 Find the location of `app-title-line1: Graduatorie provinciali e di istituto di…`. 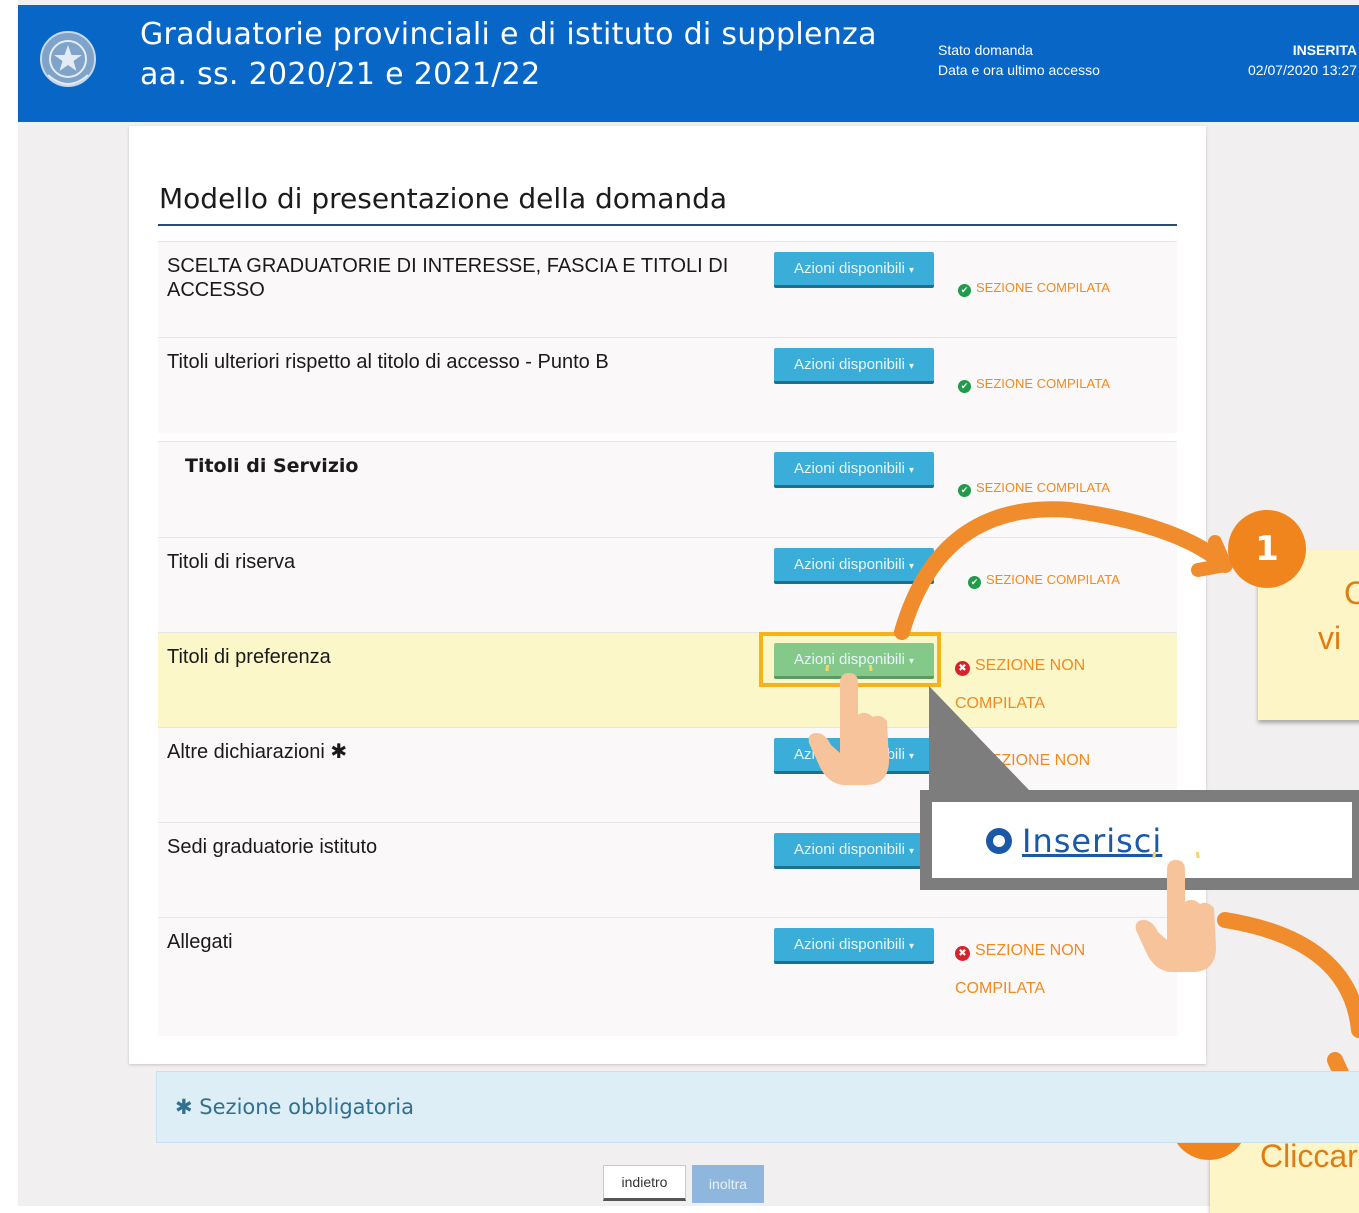

app-title-line1: Graduatorie provinciali e di istituto di… is located at coordinates (508, 34).